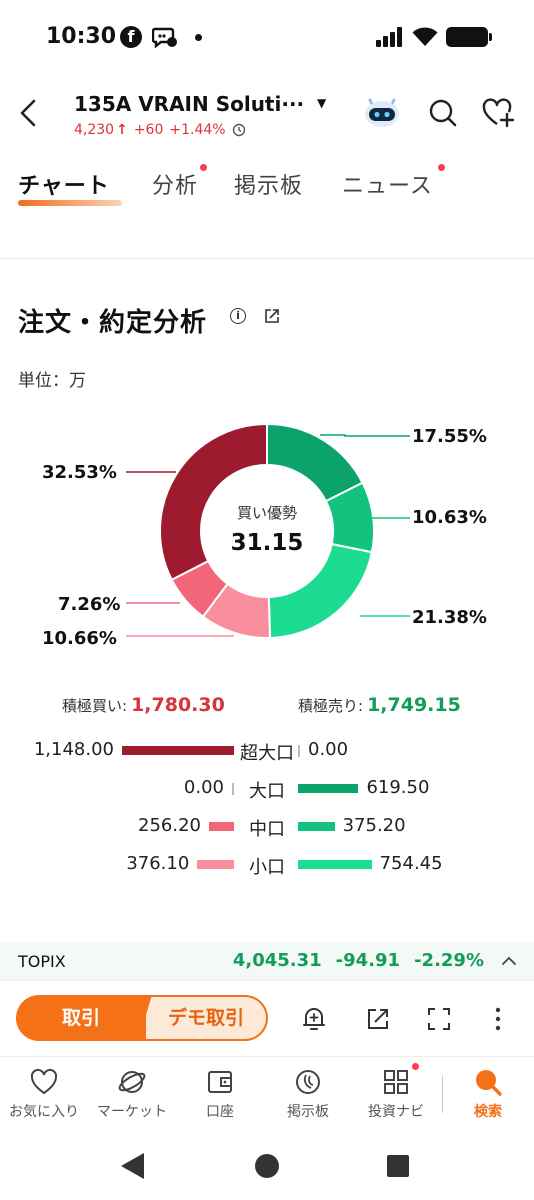 The image size is (534, 1200). I want to click on price-change: +60, so click(148, 130).